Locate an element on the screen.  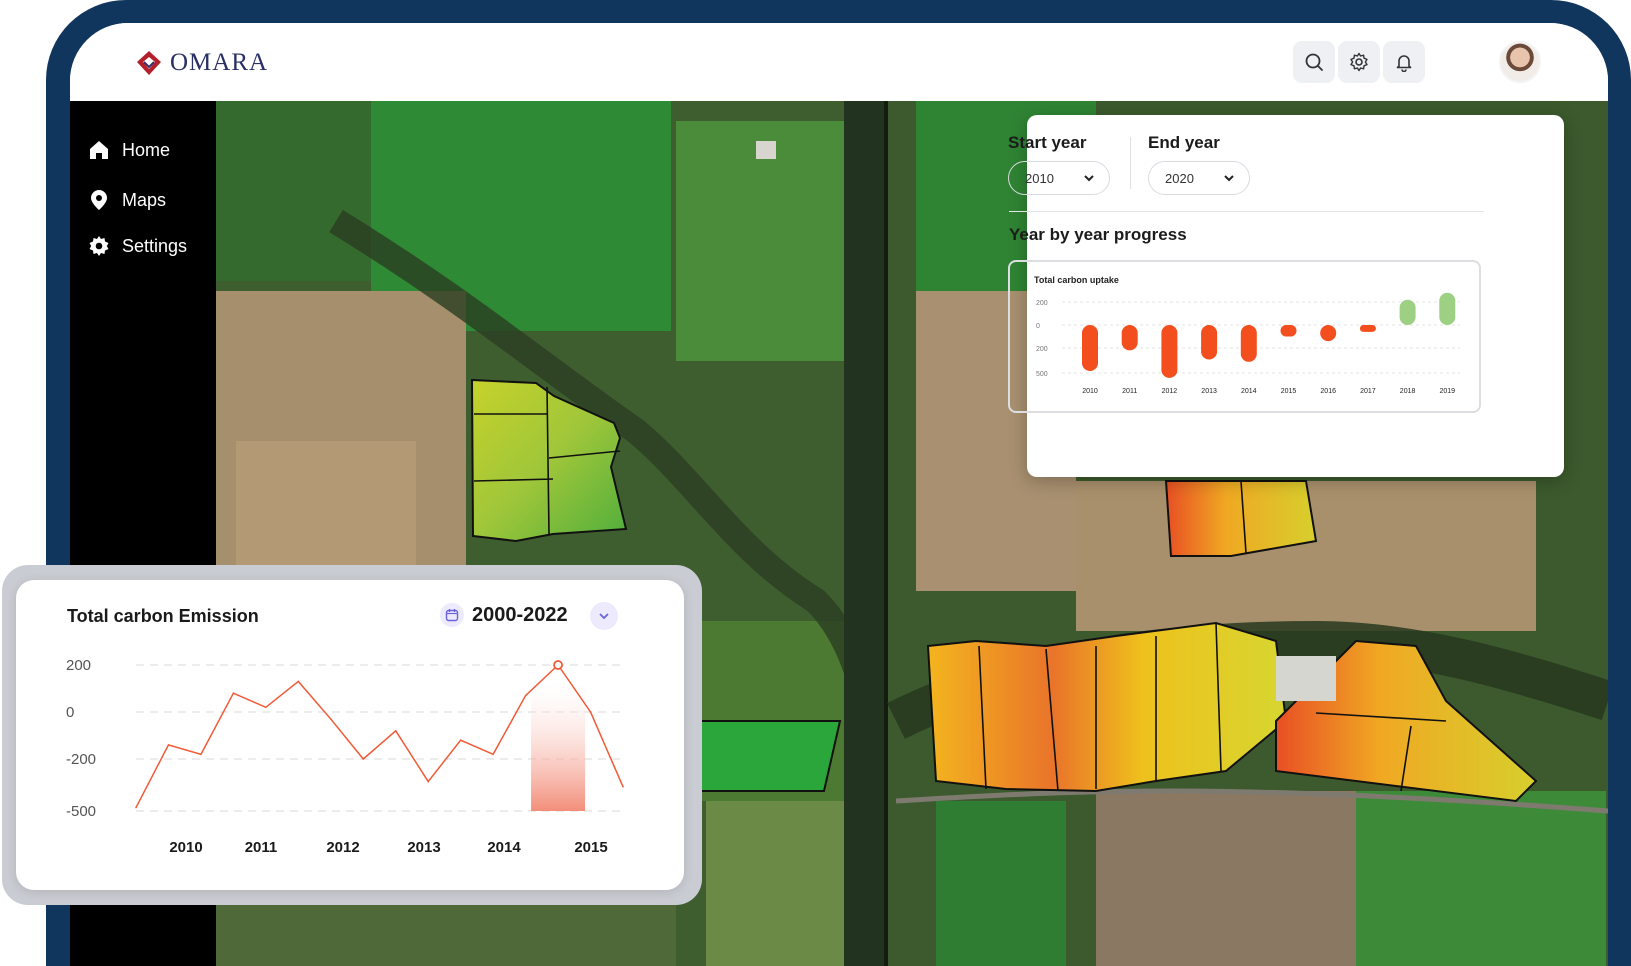
sidebar-item-label: Home is located at coordinates (146, 149).